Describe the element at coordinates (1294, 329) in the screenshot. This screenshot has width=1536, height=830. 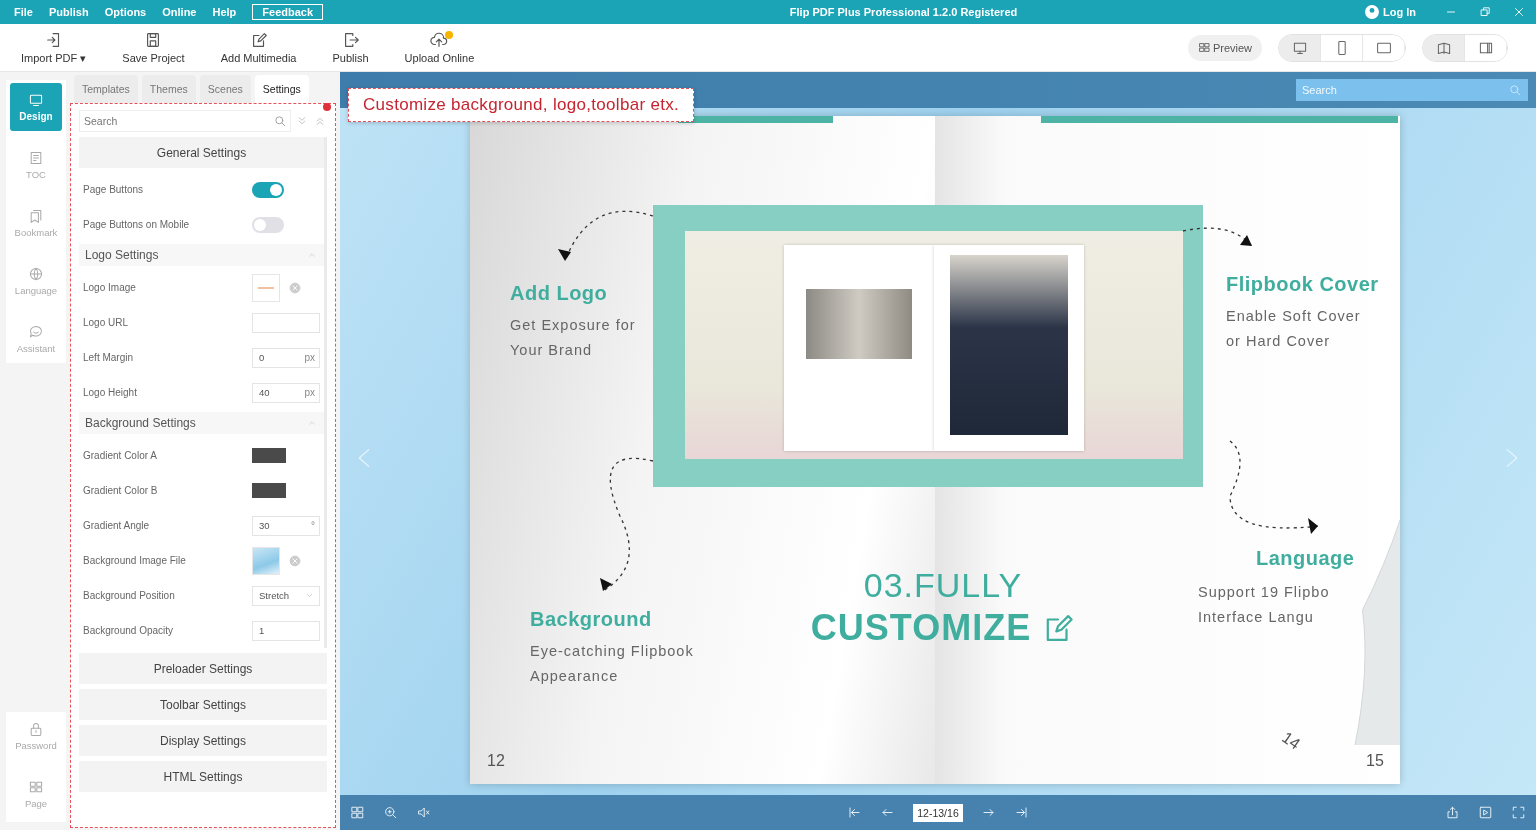
I see `feature-description: Enable Soft Cover or Hard Cover` at that location.